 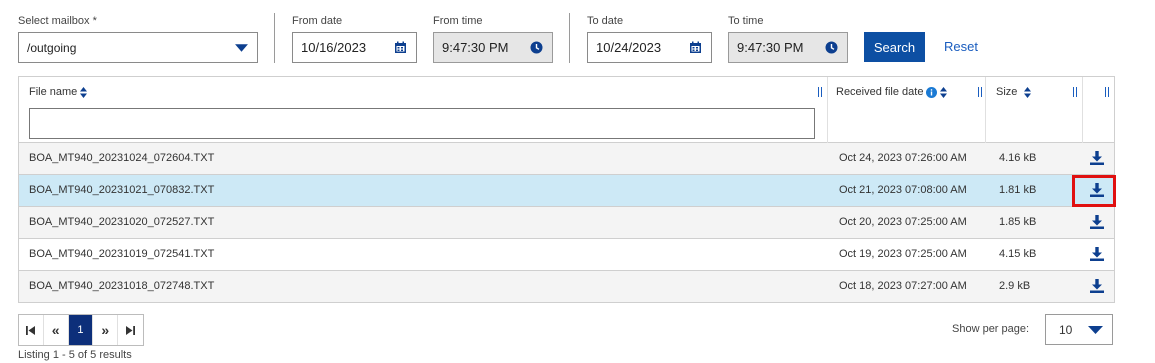 I want to click on last-page-icon, so click(x=131, y=330).